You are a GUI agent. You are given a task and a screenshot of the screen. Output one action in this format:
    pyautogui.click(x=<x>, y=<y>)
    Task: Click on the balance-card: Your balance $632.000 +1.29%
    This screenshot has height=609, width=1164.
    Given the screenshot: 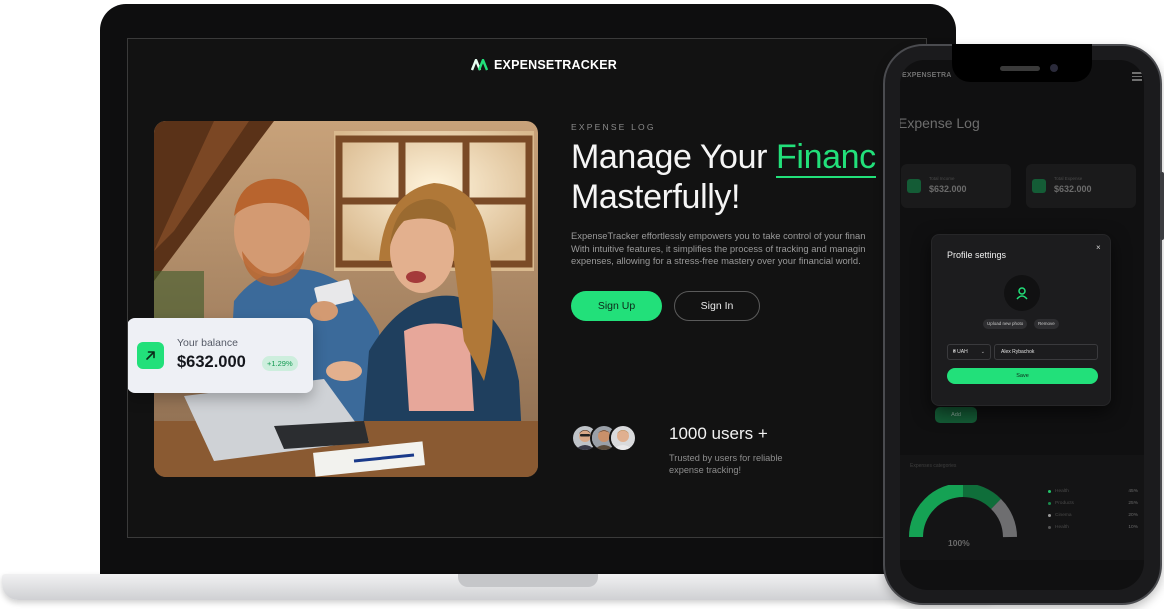 What is the action you would take?
    pyautogui.click(x=220, y=355)
    